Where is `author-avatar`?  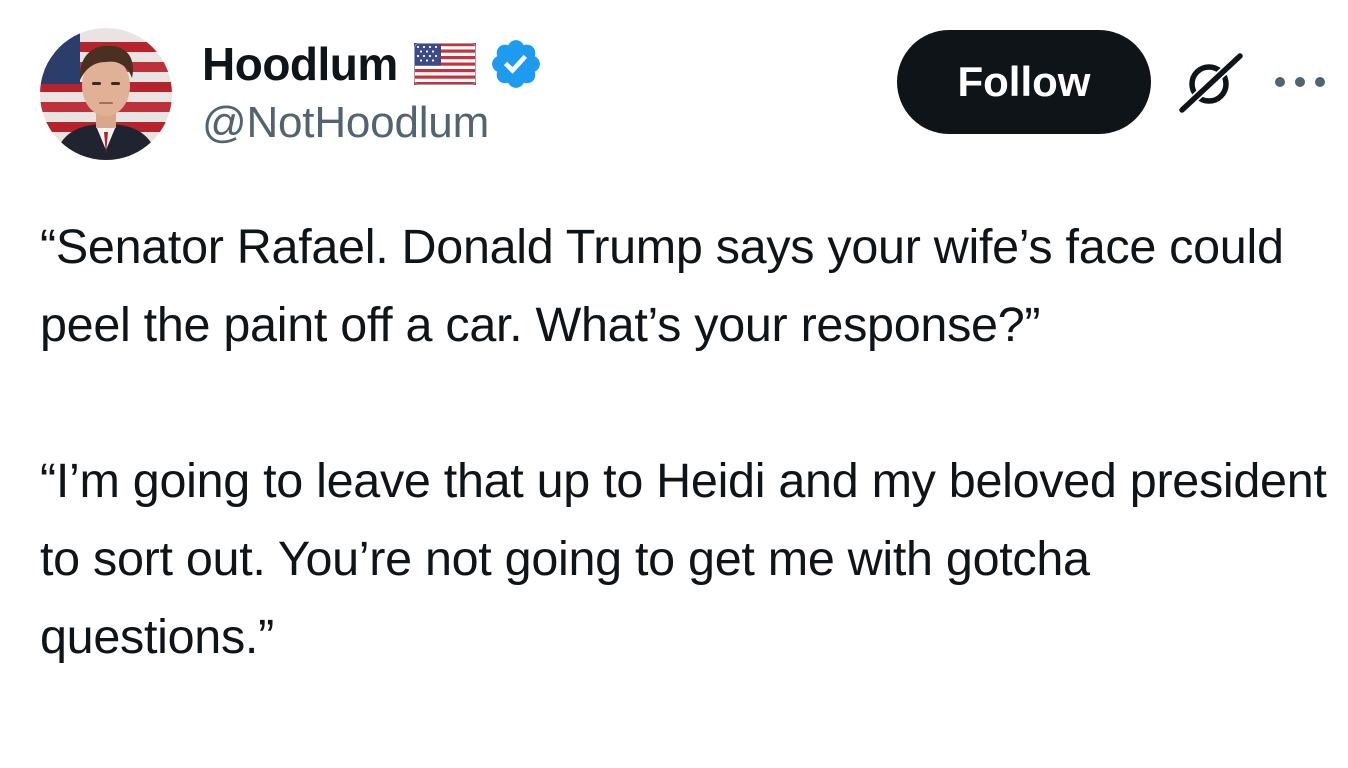
author-avatar is located at coordinates (106, 94).